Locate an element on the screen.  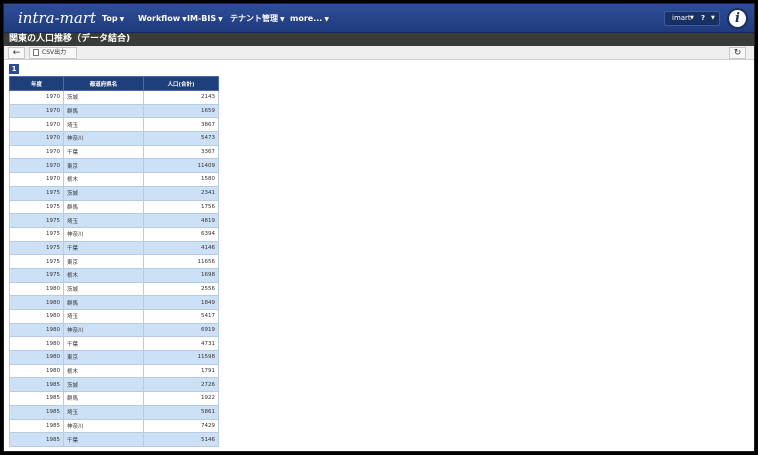
table-row: 1970 埼玉 3867 is located at coordinates (114, 125).